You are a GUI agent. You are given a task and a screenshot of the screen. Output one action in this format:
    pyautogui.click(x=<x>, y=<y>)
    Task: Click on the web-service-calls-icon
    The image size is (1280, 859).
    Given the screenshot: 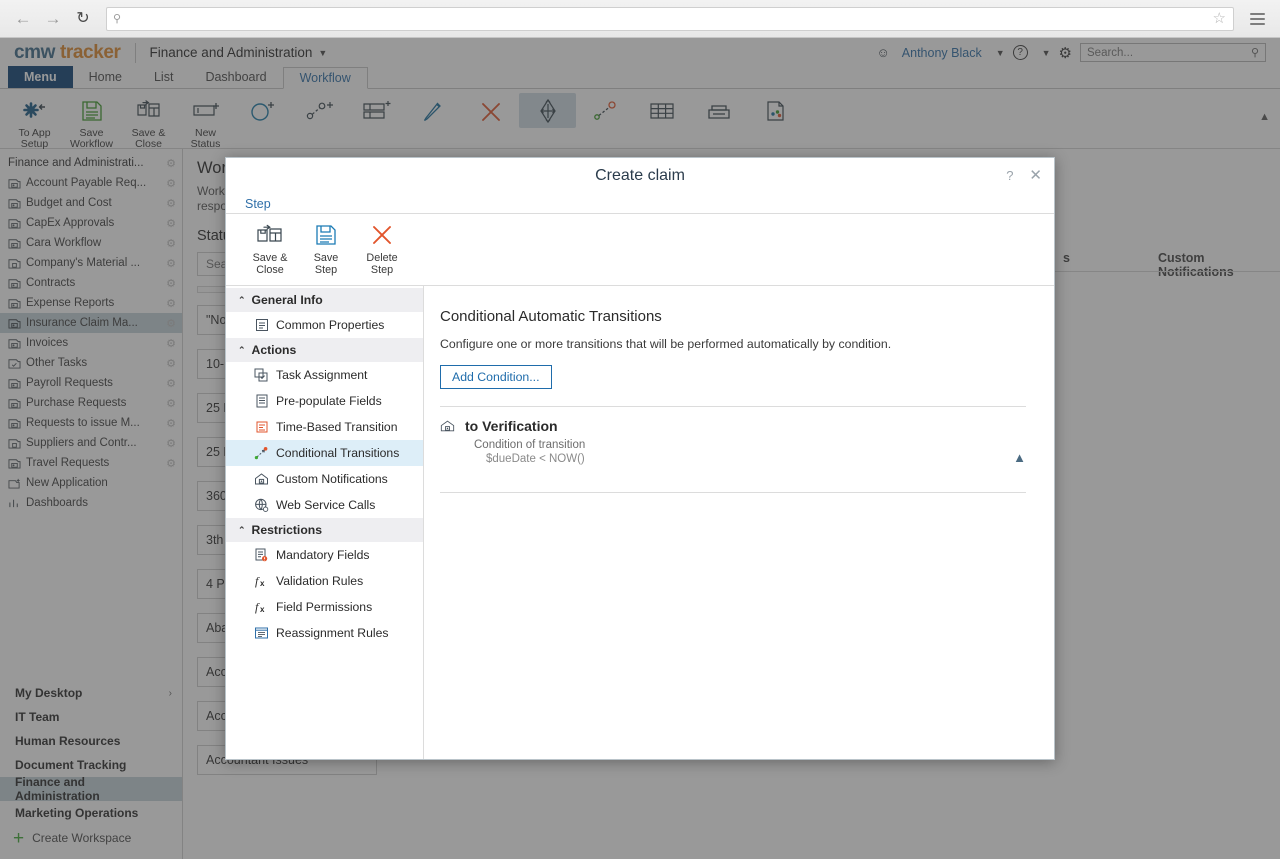 What is the action you would take?
    pyautogui.click(x=261, y=505)
    